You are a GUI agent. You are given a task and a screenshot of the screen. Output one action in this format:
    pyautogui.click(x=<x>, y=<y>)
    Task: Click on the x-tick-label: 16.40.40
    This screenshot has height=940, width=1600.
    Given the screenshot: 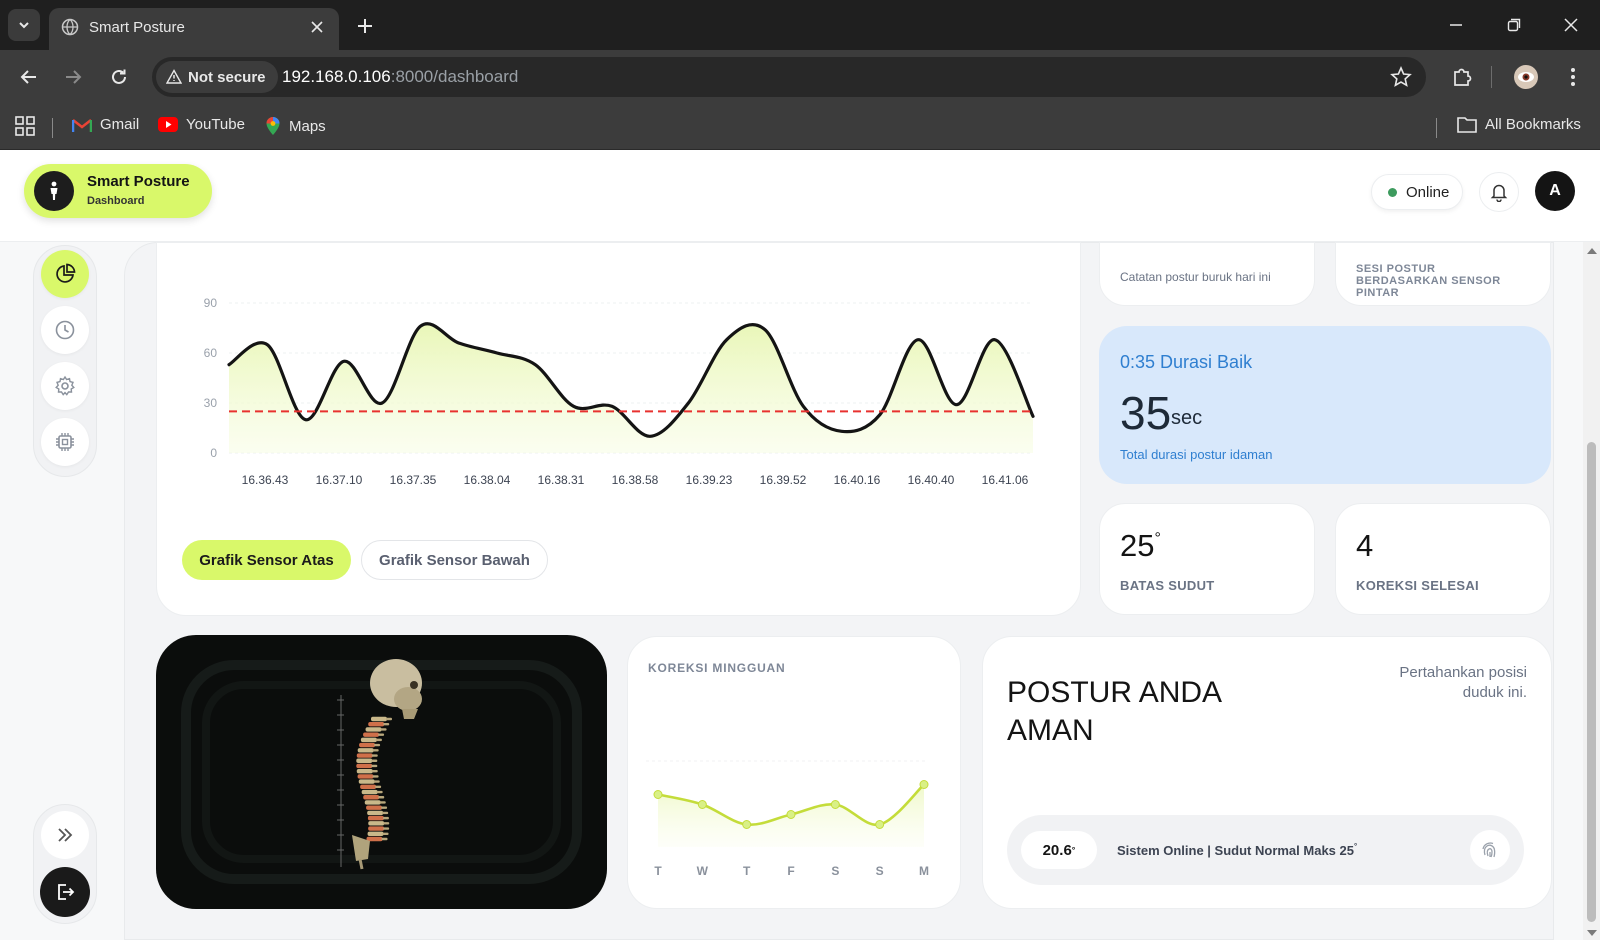 What is the action you would take?
    pyautogui.click(x=931, y=480)
    